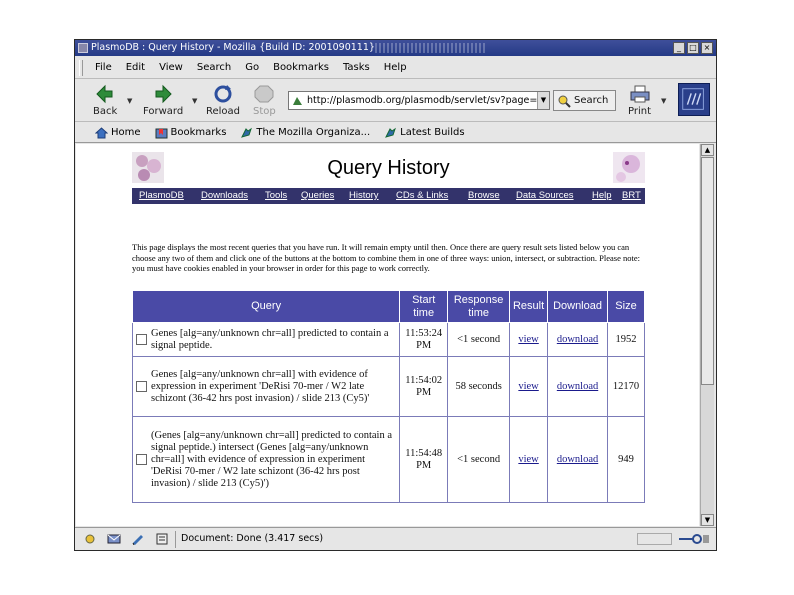 Image resolution: width=794 pixels, height=595 pixels. I want to click on mail-icon, so click(114, 539).